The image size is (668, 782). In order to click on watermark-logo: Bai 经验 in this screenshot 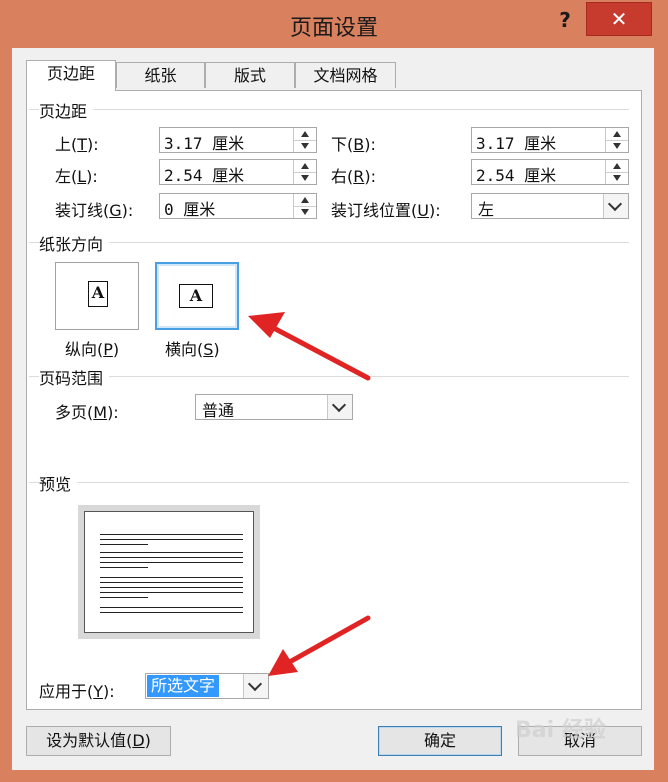, I will do `click(560, 730)`.